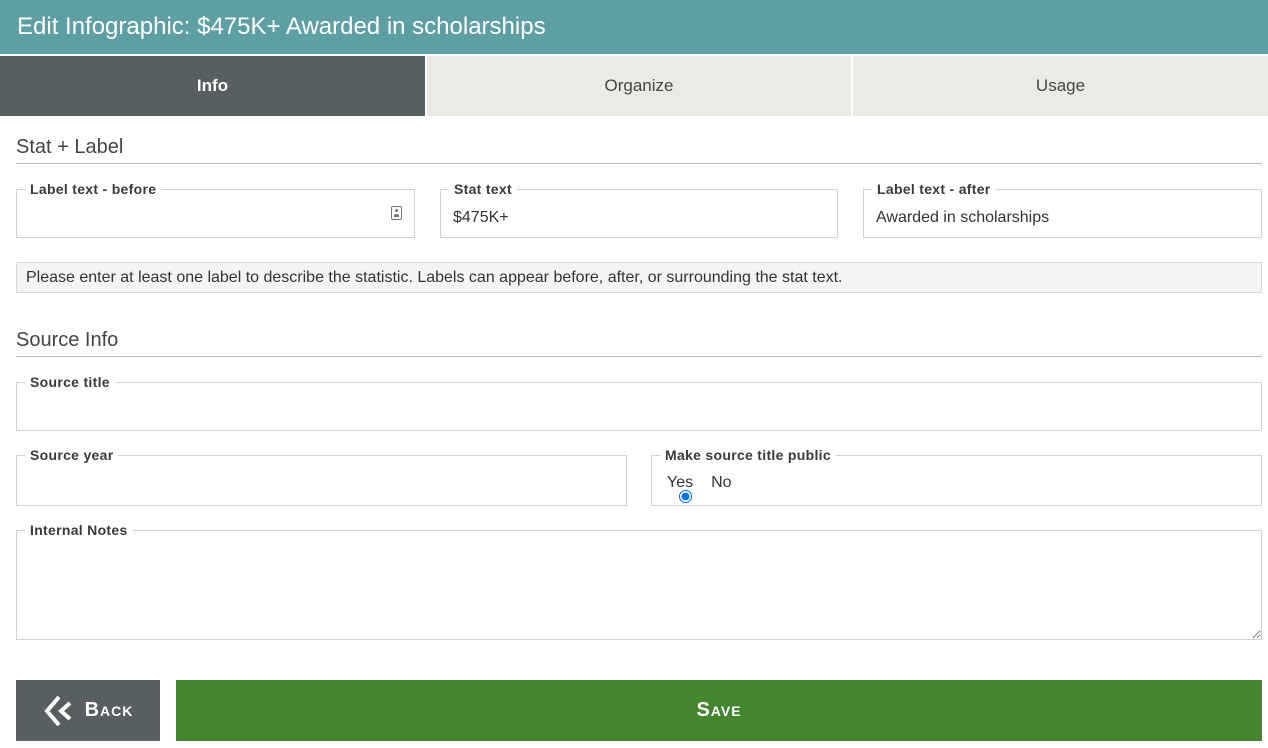 The image size is (1268, 748). I want to click on tab-usage: Usage, so click(1060, 86).